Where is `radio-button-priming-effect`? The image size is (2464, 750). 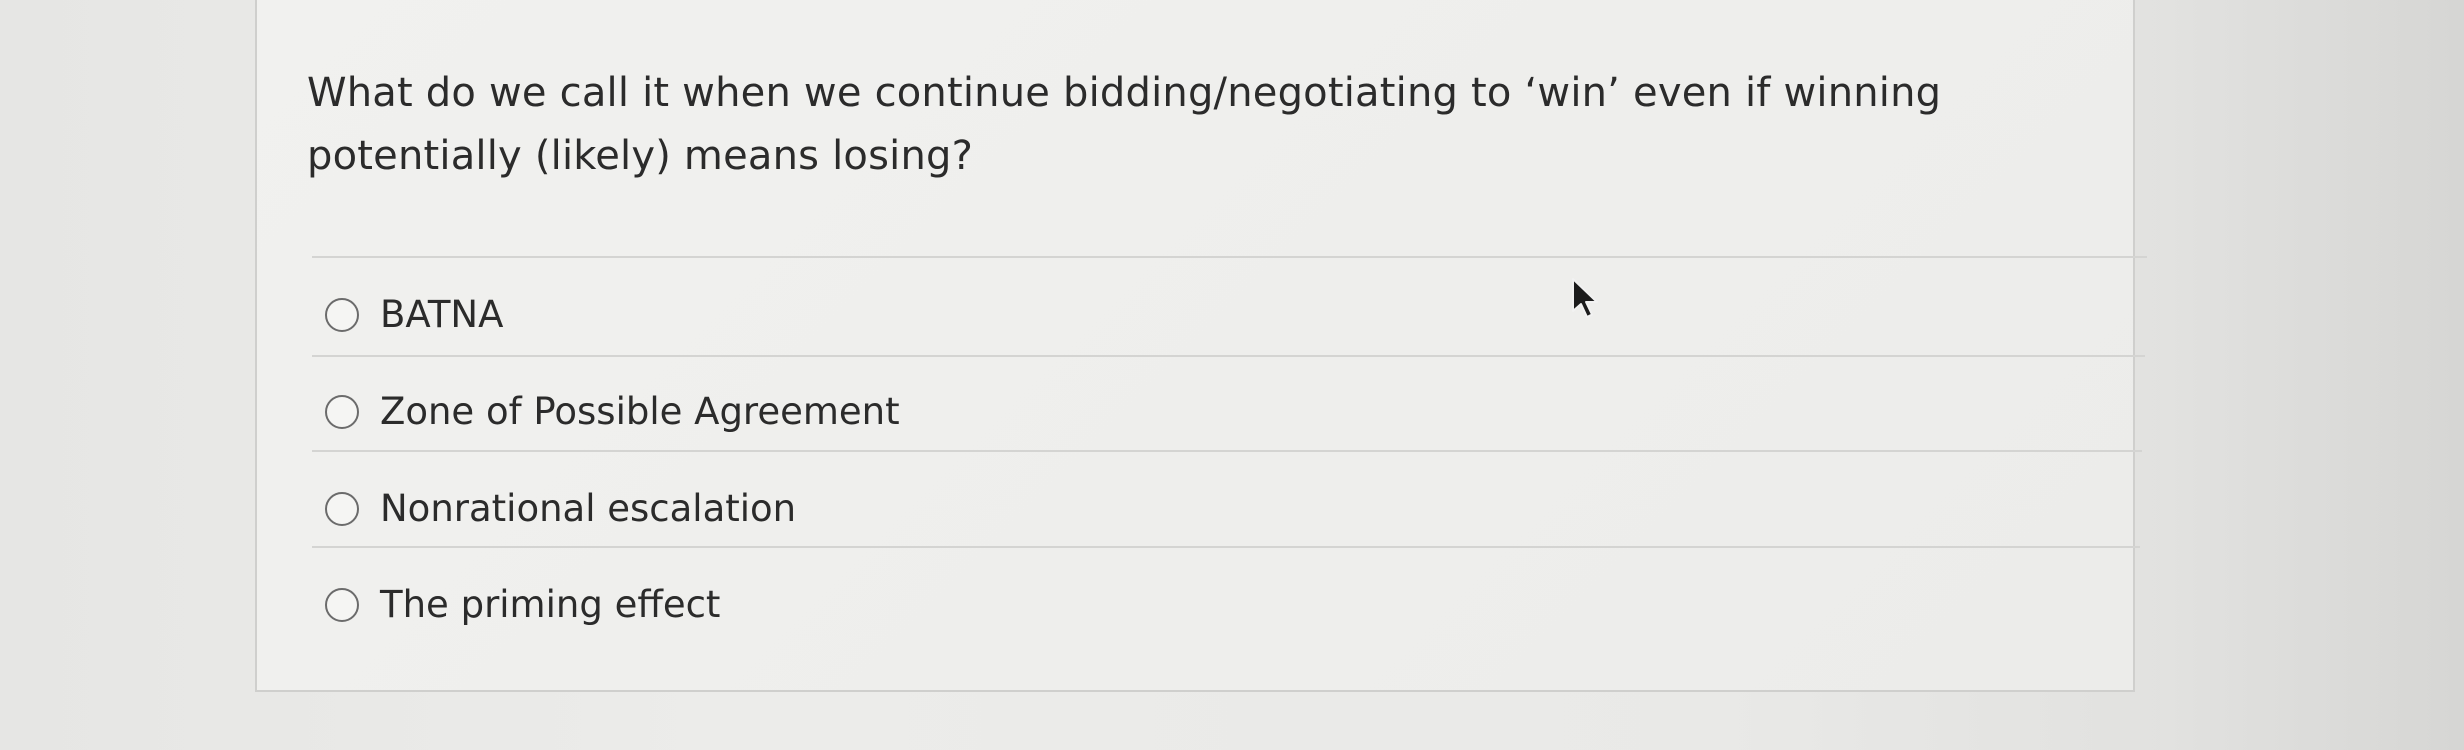
radio-button-priming-effect is located at coordinates (342, 604).